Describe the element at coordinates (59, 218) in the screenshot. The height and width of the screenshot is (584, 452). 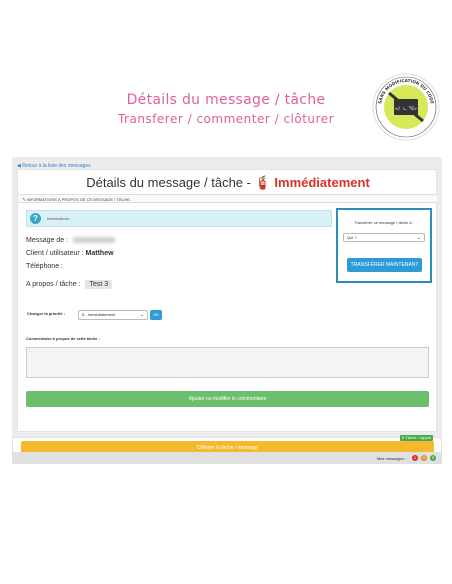
I see `info-label: Informations :` at that location.